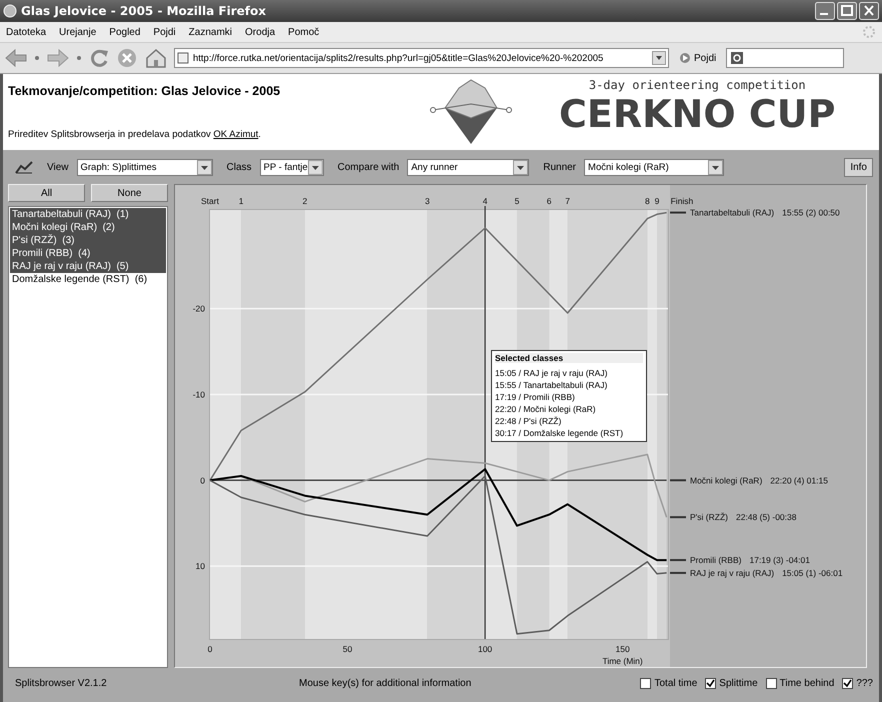  I want to click on y-axis-label: -10, so click(198, 394).